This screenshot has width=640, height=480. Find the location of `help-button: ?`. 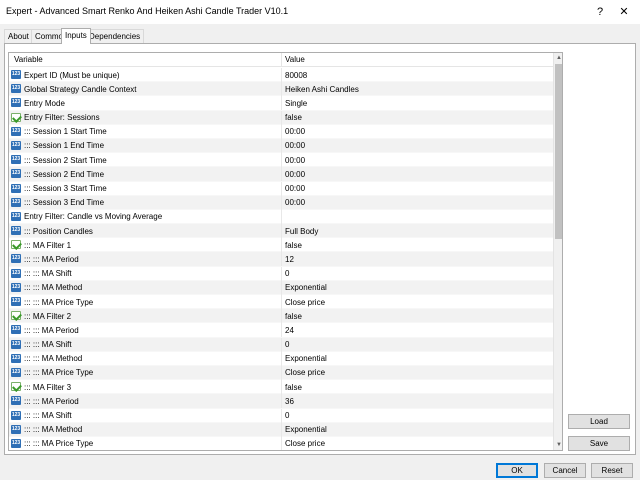

help-button: ? is located at coordinates (600, 12).